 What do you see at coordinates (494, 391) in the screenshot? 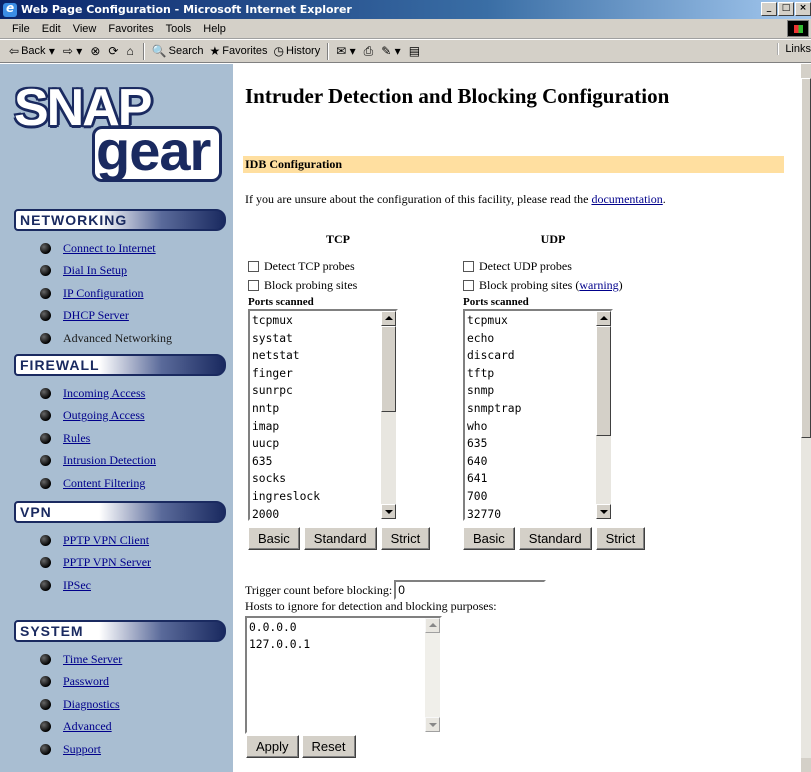
I see `list-item: snmp` at bounding box center [494, 391].